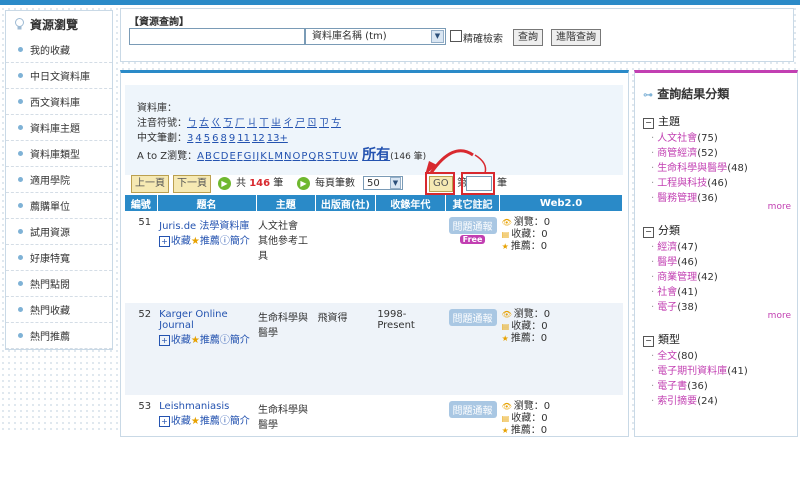  What do you see at coordinates (204, 123) in the screenshot?
I see `zhuyin-link: ㄊ` at bounding box center [204, 123].